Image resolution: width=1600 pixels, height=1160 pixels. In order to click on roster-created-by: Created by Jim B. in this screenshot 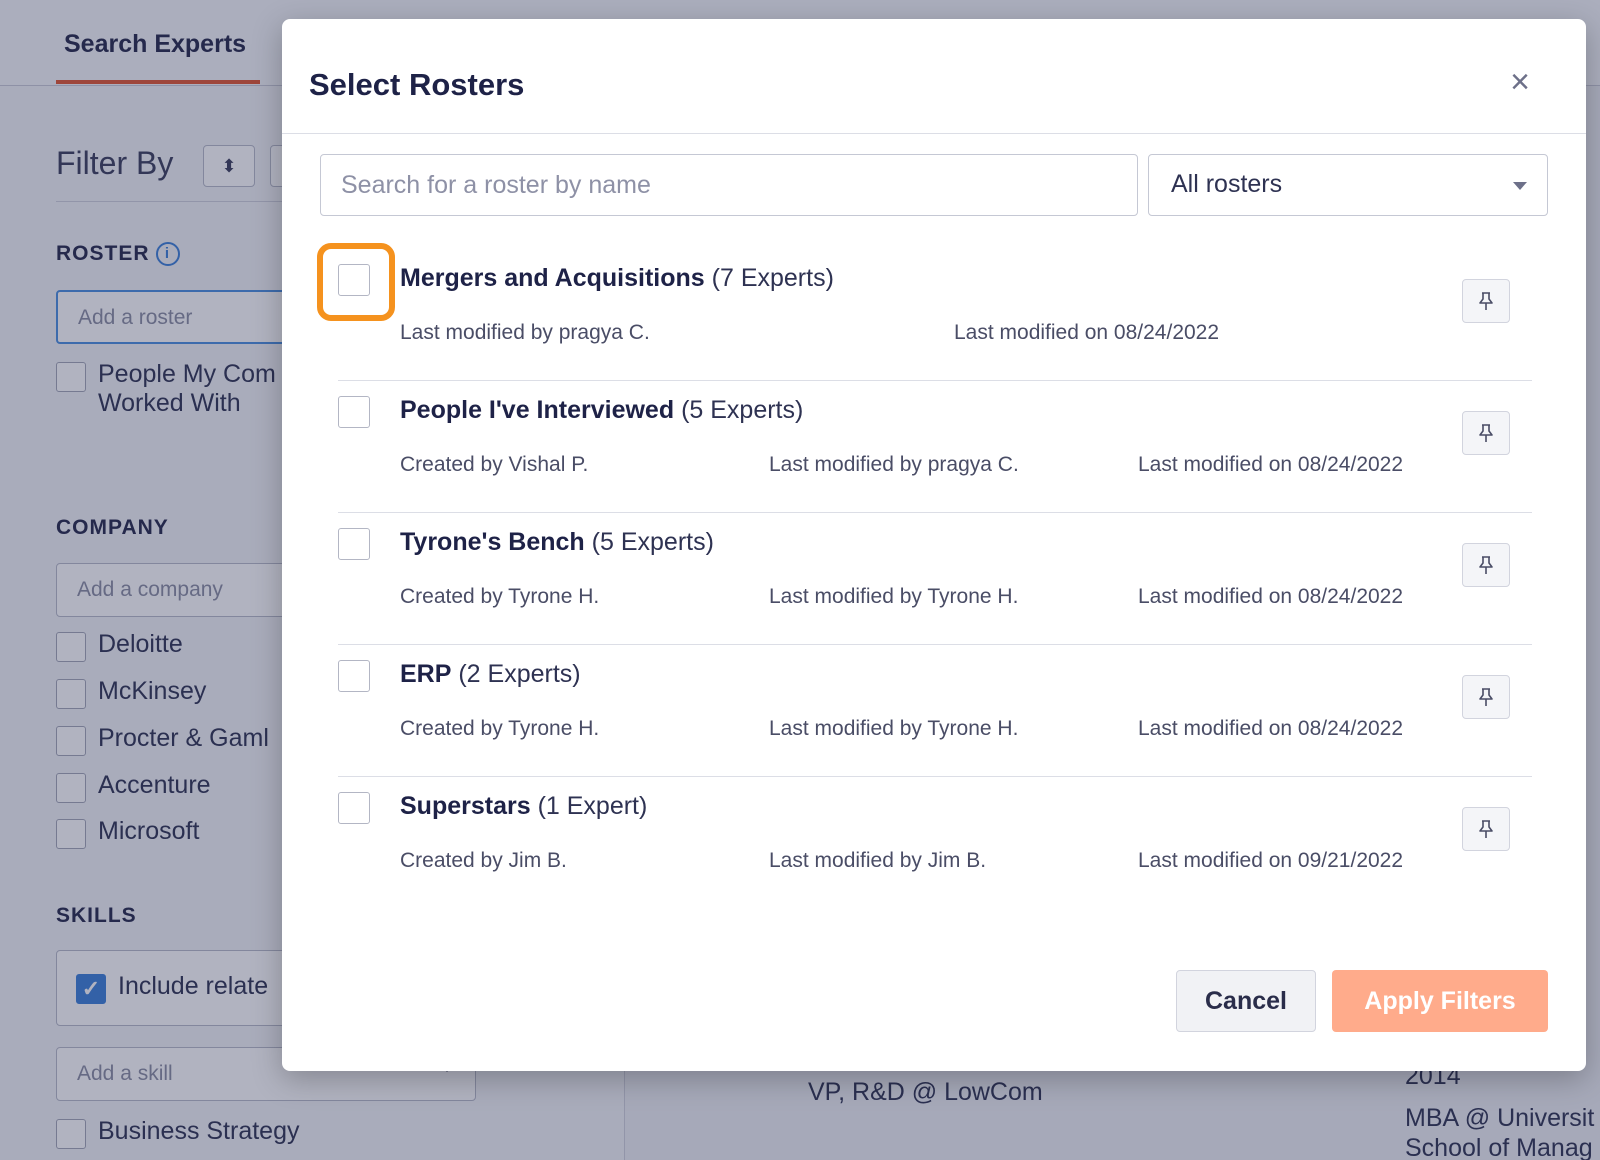, I will do `click(483, 860)`.